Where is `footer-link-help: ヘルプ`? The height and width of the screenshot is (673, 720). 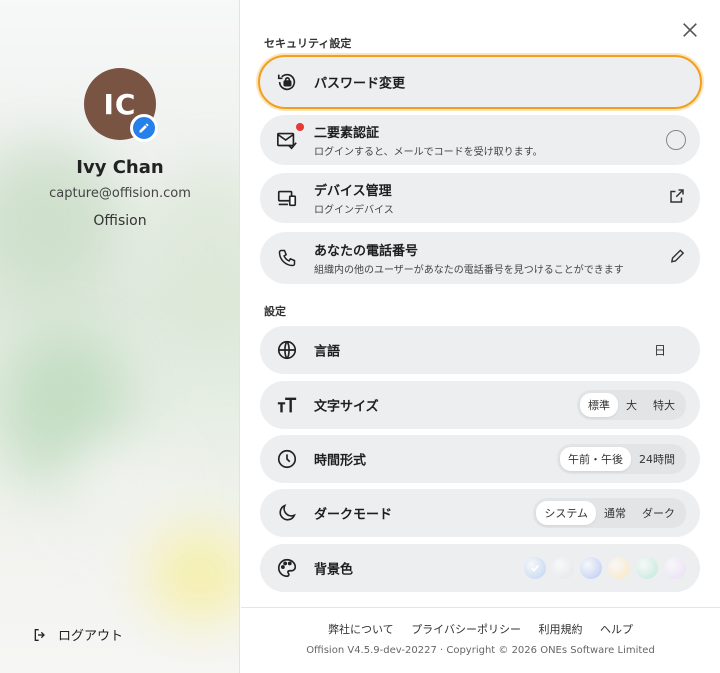 footer-link-help: ヘルプ is located at coordinates (616, 629).